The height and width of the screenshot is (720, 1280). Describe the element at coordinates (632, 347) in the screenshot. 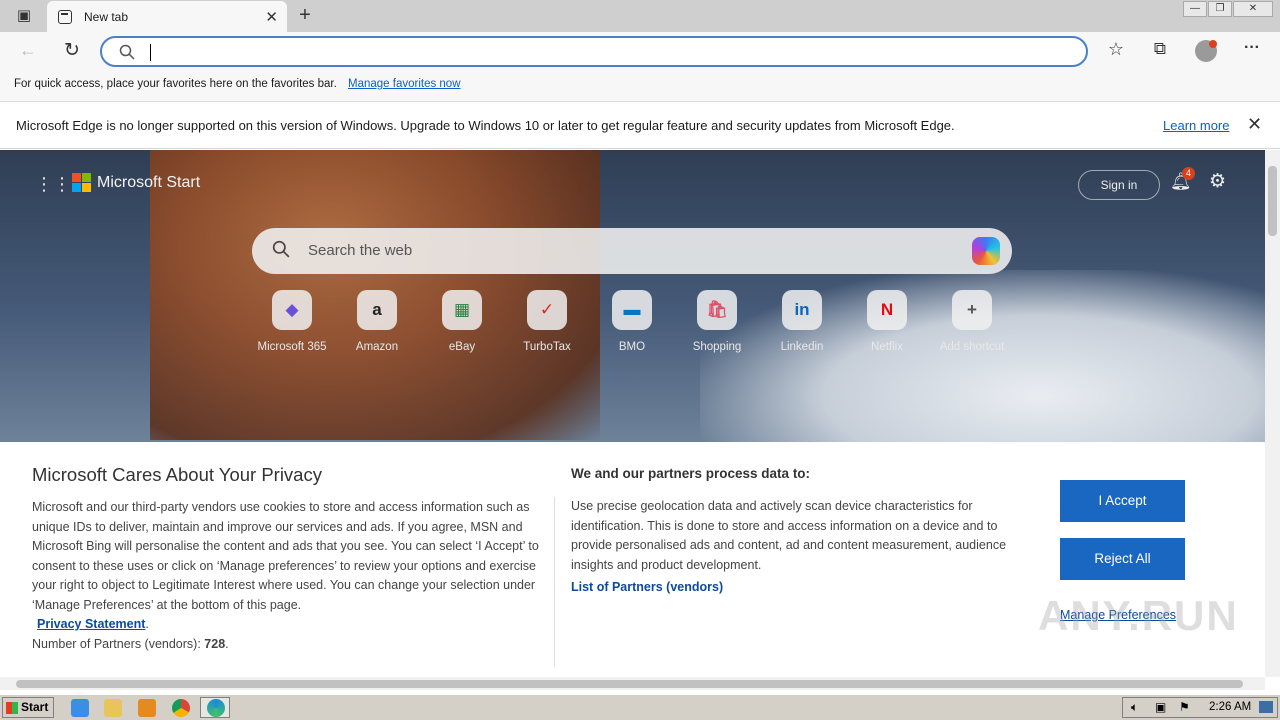

I see `shortcut-label: BMO` at that location.